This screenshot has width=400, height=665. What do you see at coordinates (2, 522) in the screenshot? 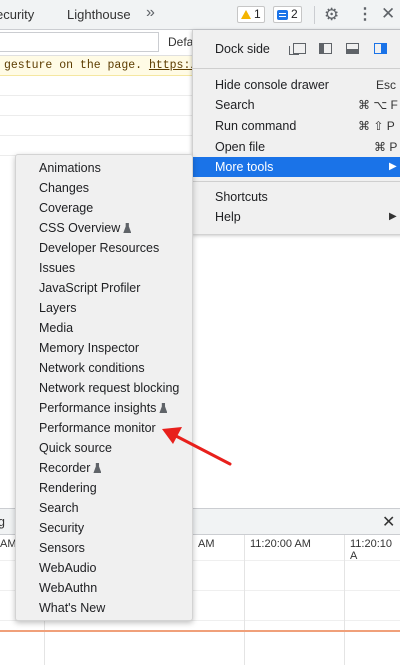
I see `drawer-tab-label: g` at bounding box center [2, 522].